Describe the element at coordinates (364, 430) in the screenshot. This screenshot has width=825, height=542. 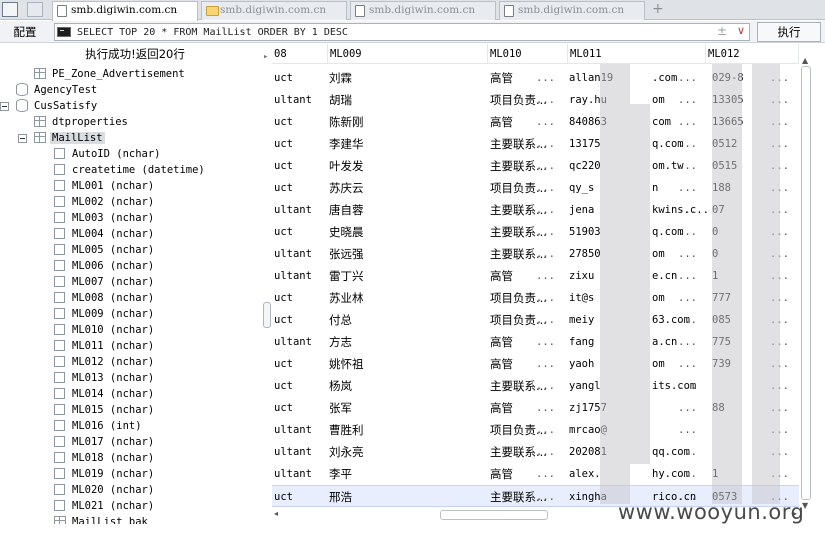
I see `table-cell: 曹胜利` at that location.